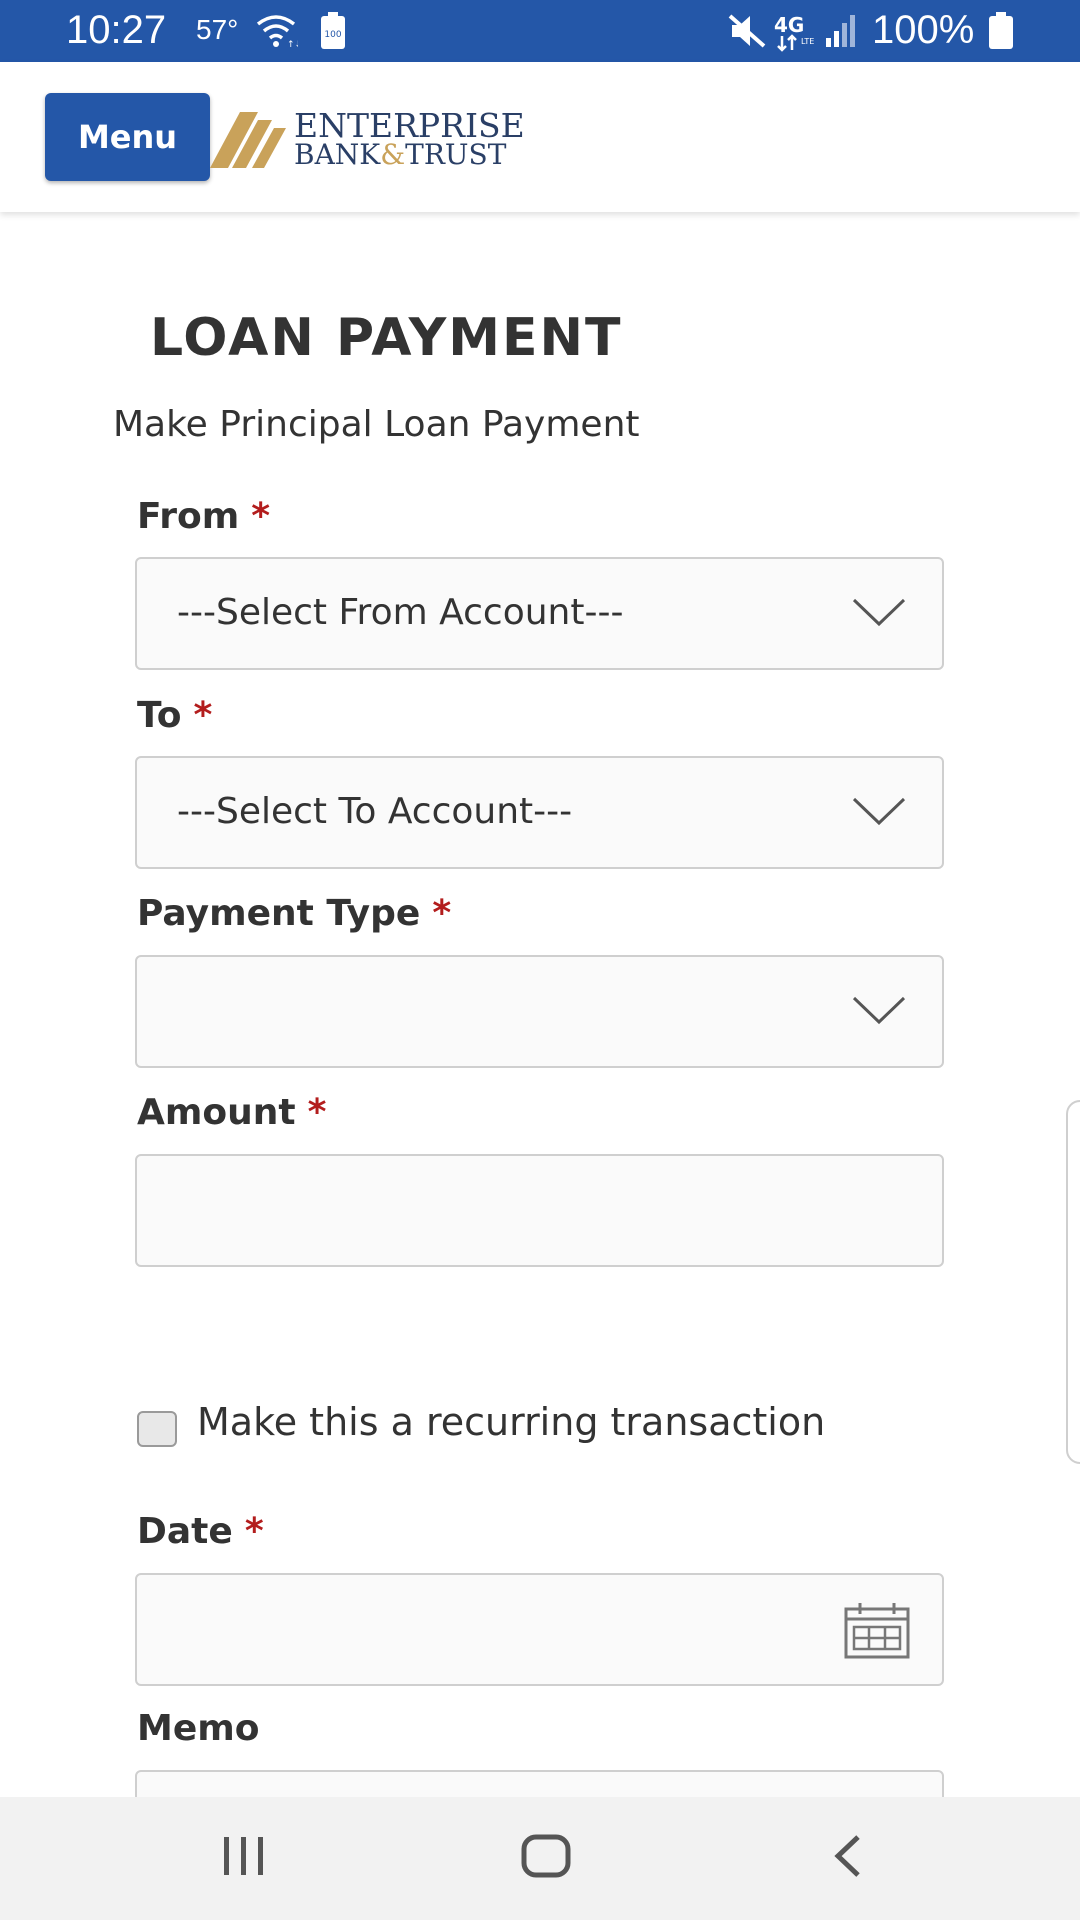  What do you see at coordinates (157, 1429) in the screenshot?
I see `recurring-checkbox` at bounding box center [157, 1429].